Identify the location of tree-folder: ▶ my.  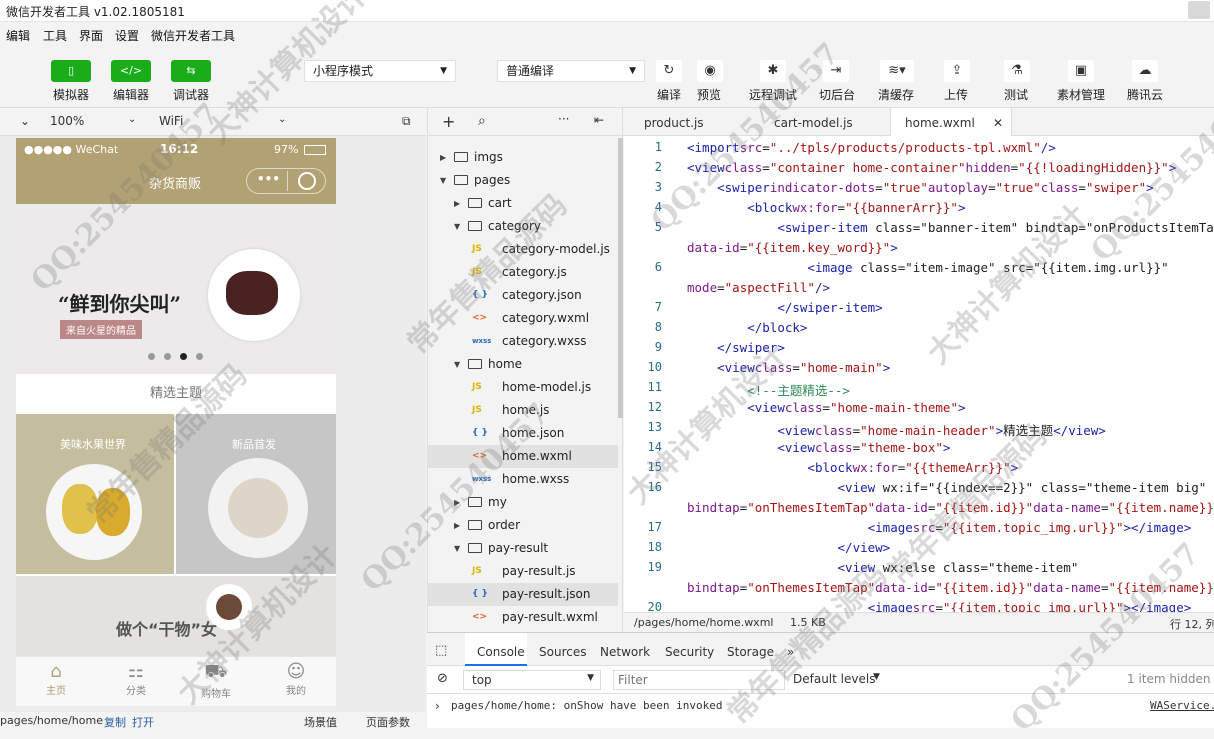
(523, 502).